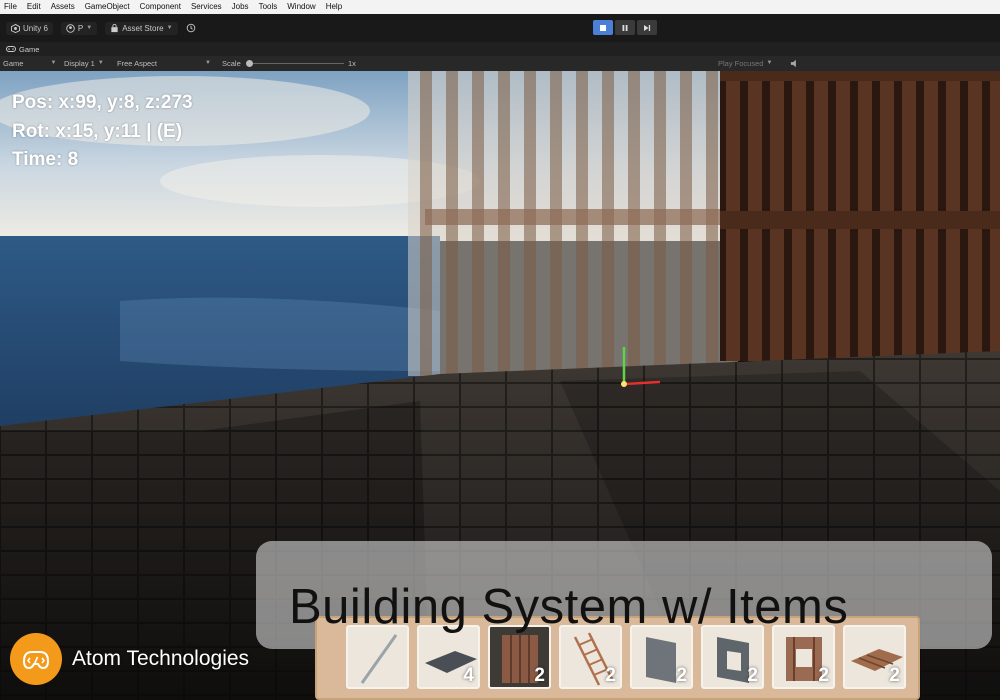 Image resolution: width=1000 pixels, height=700 pixels. I want to click on pause-icon, so click(625, 27).